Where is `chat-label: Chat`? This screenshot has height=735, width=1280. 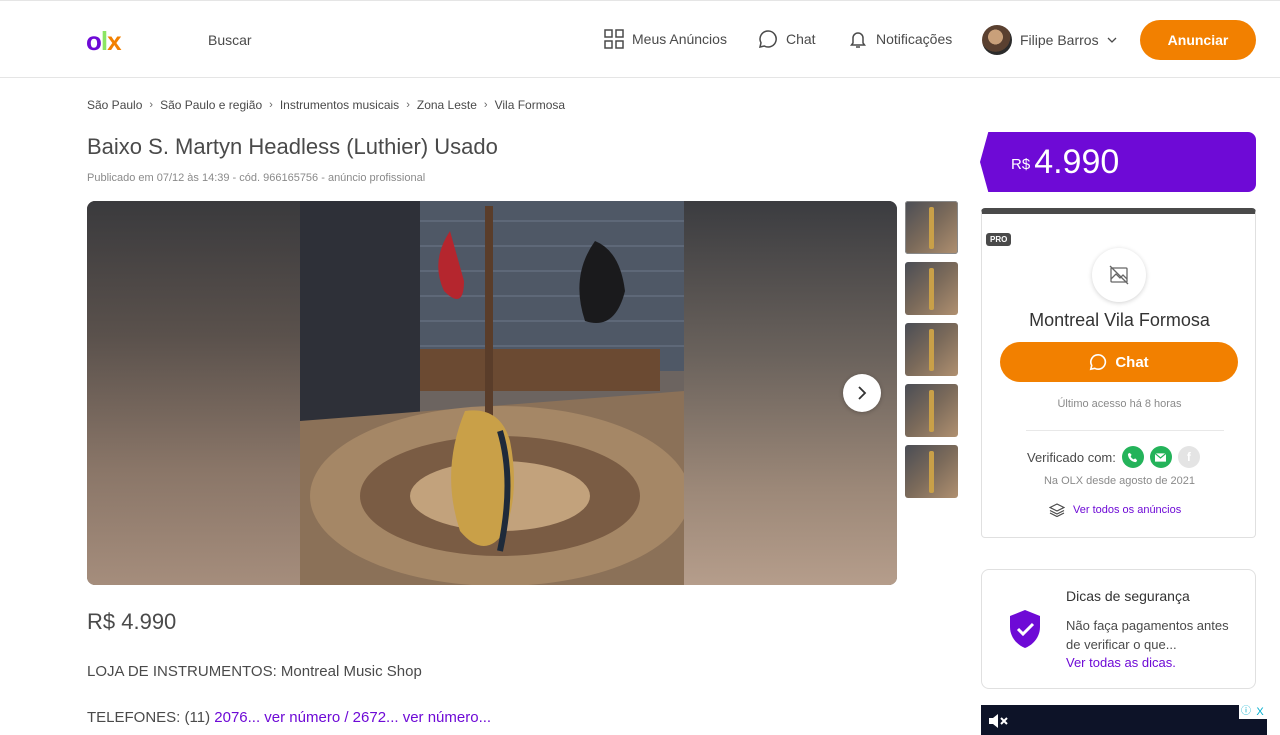 chat-label: Chat is located at coordinates (801, 39).